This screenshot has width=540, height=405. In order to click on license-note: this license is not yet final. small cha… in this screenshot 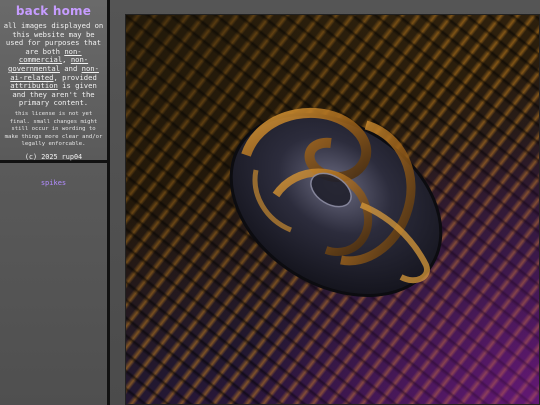, I will do `click(53, 129)`.